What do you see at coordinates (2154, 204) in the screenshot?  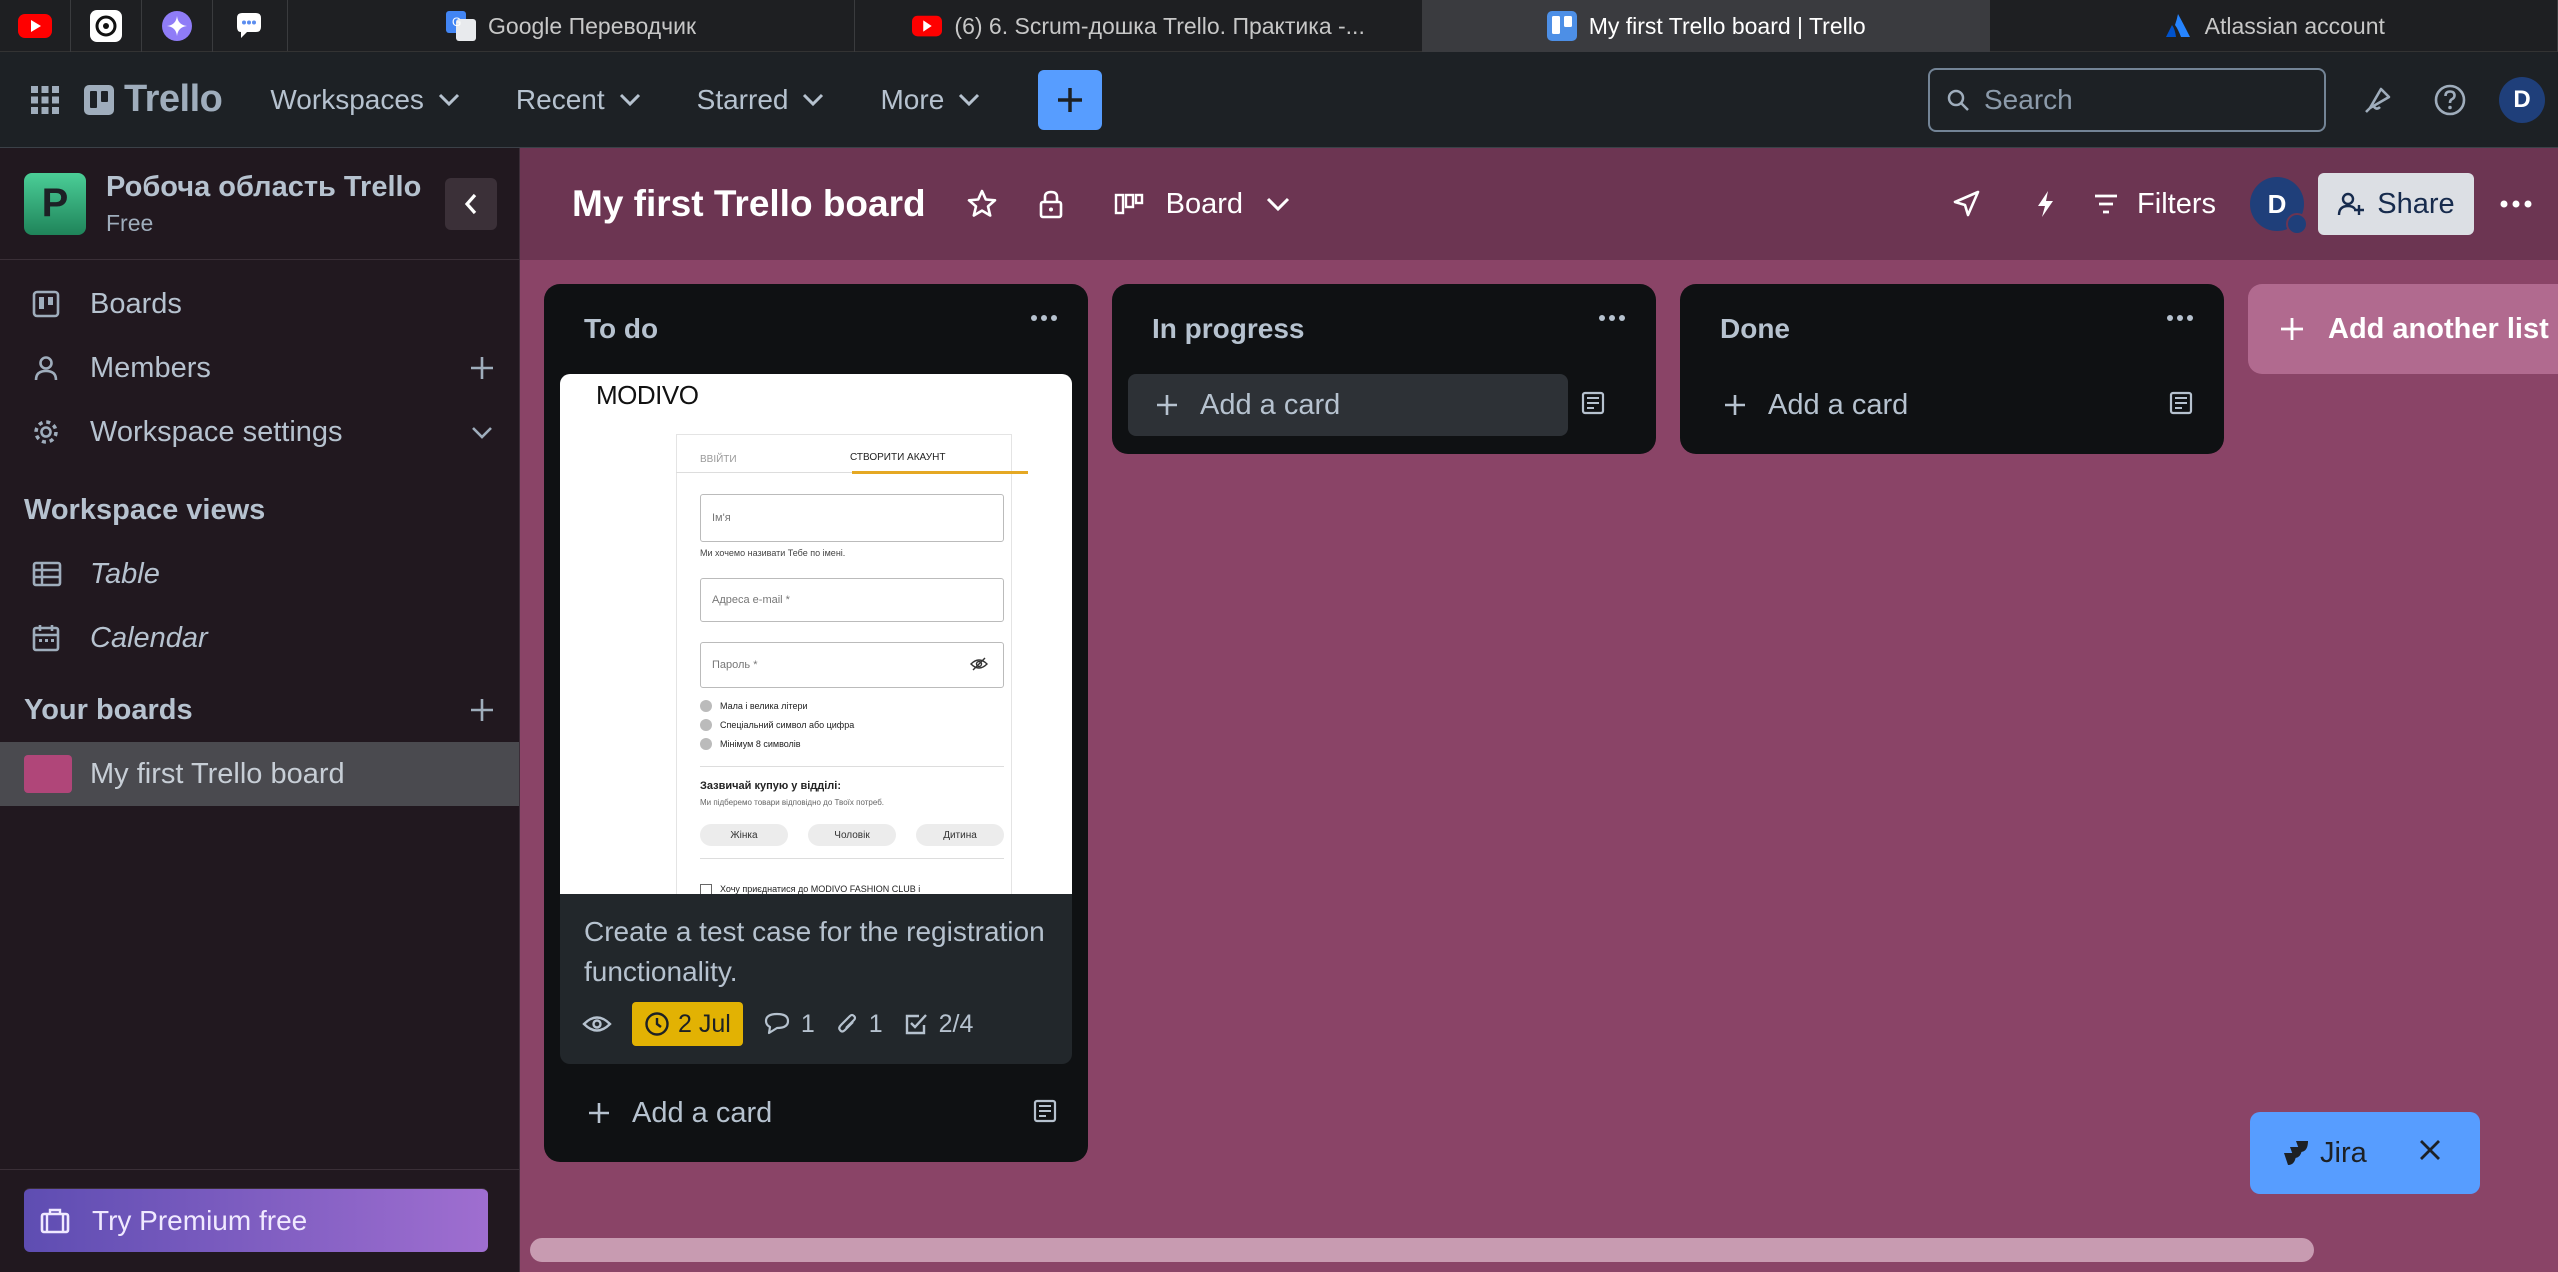 I see `filters-button: Filters` at bounding box center [2154, 204].